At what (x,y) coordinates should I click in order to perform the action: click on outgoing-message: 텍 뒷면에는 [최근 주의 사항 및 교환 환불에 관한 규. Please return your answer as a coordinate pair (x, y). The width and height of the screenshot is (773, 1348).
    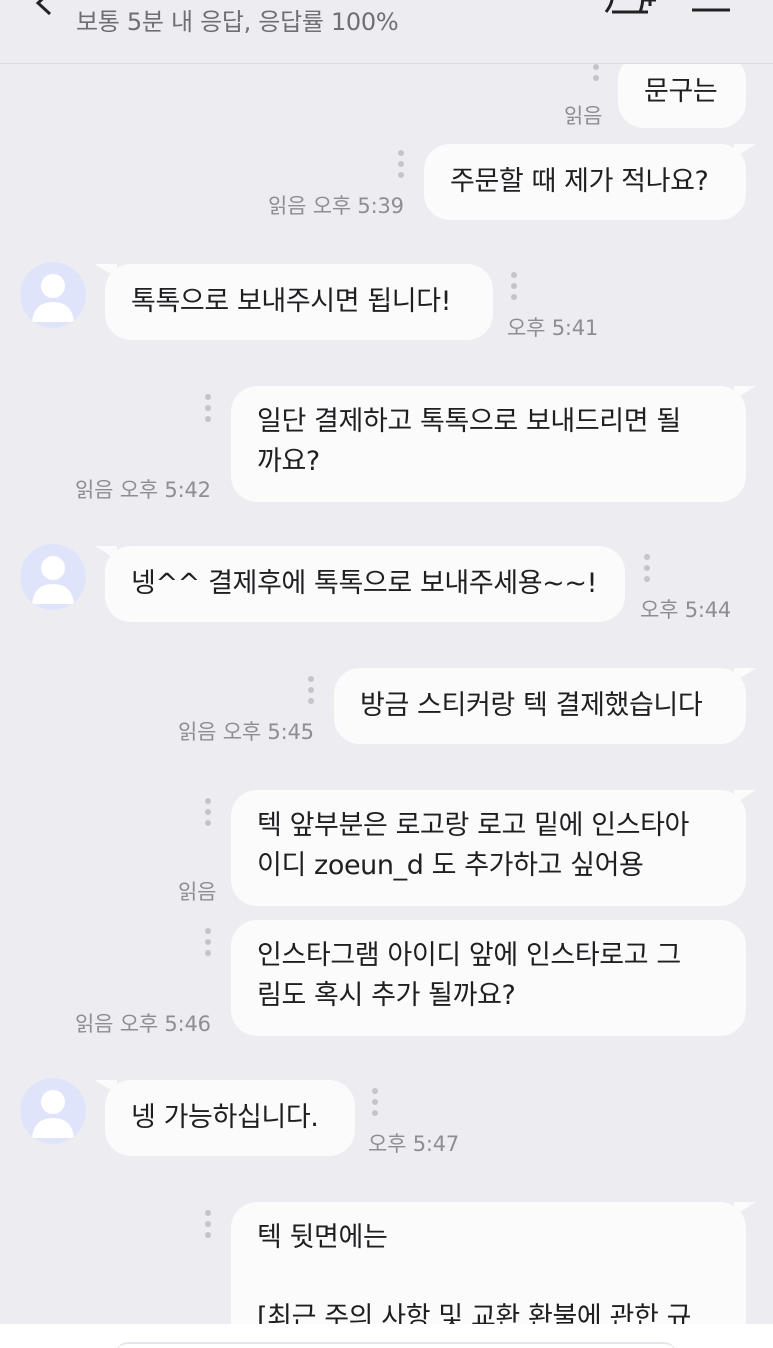
    Looking at the image, I should click on (493, 1263).